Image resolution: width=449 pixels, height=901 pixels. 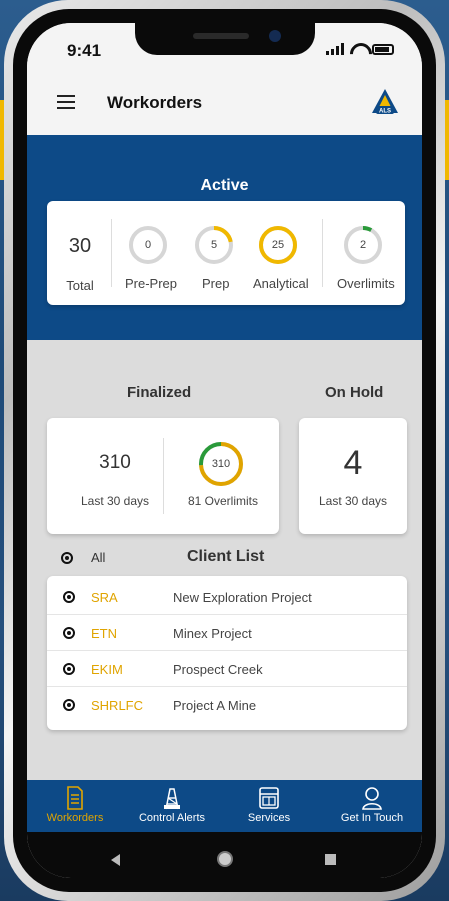 I want to click on total-stat: 30 Total, so click(x=80, y=264).